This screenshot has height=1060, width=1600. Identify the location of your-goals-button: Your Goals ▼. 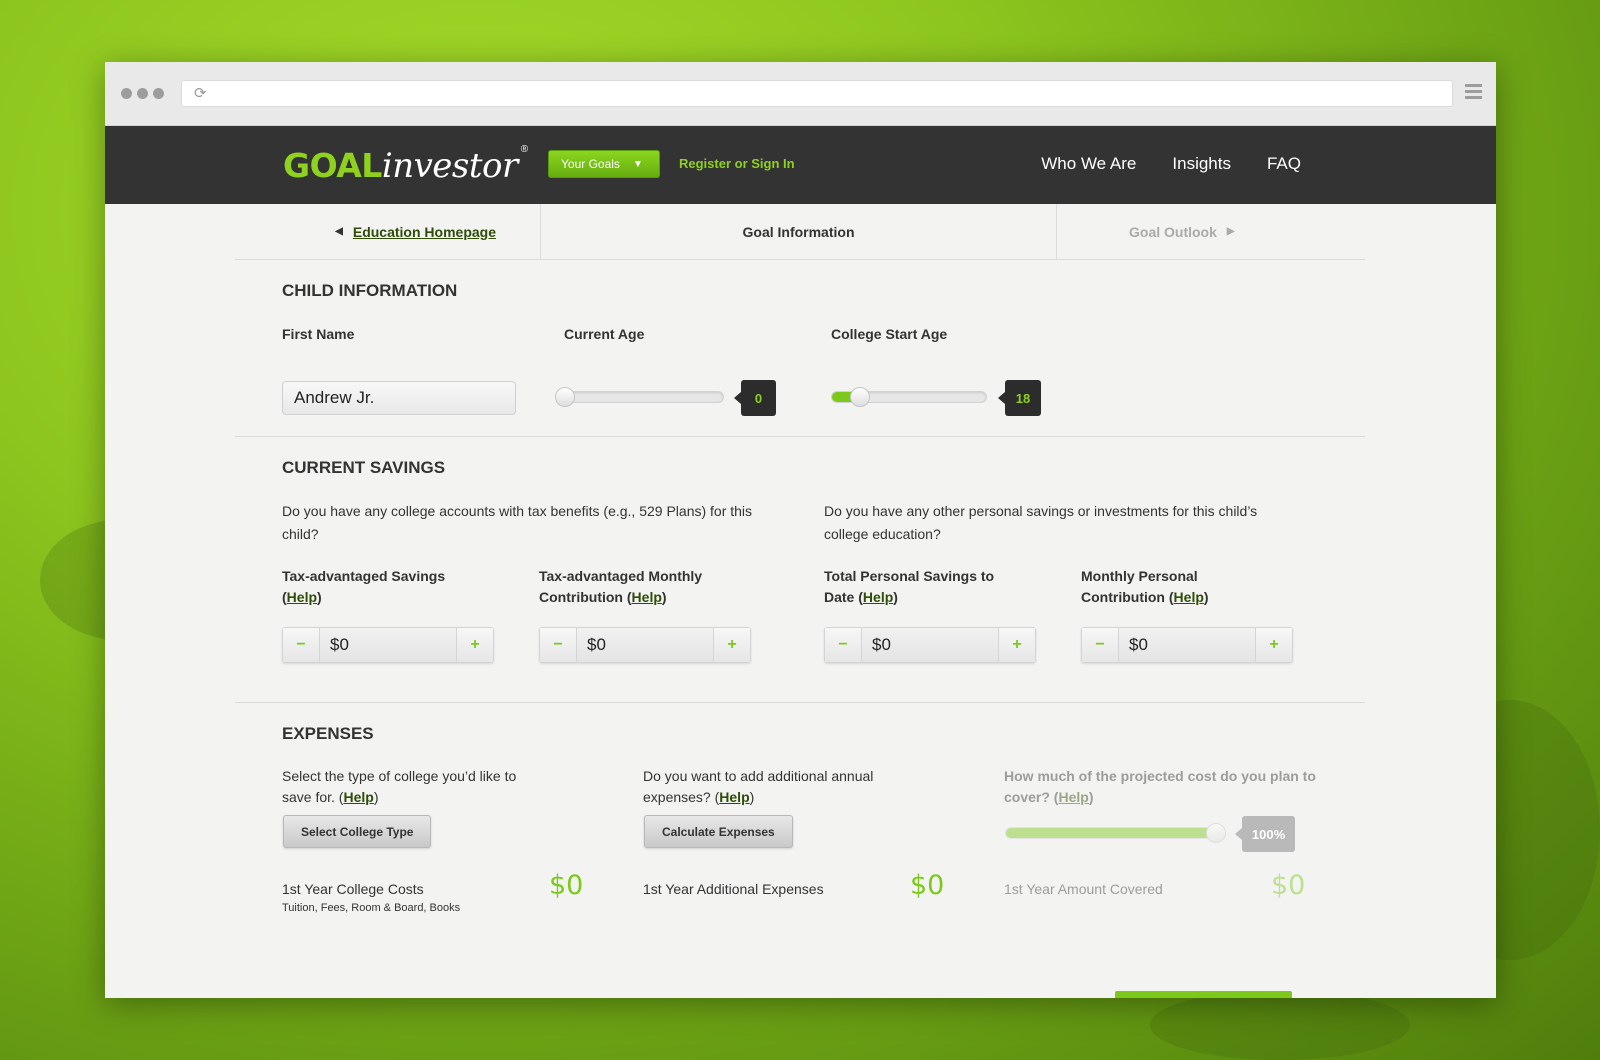
(604, 164).